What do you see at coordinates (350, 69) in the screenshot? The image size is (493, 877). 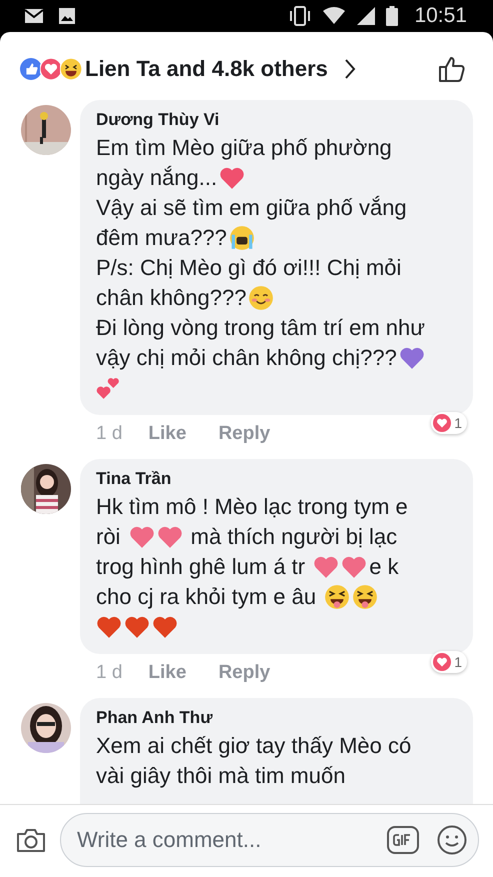 I see `chevron-right-icon` at bounding box center [350, 69].